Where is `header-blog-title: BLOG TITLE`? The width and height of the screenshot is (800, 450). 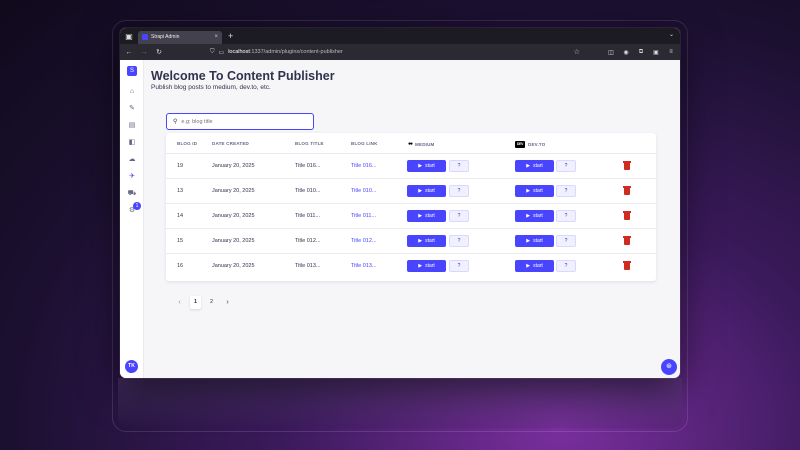
header-blog-title: BLOG TITLE is located at coordinates (309, 143).